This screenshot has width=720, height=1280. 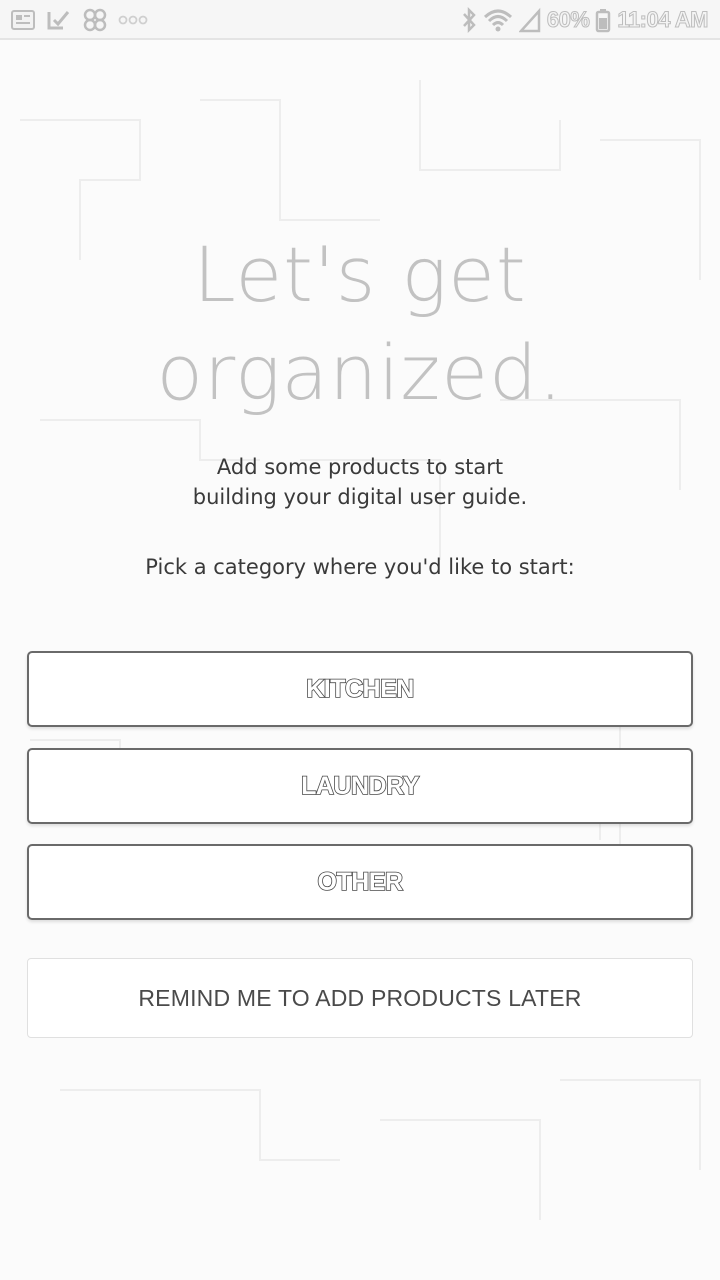 I want to click on system-status: 60% 11:04 AM, so click(x=585, y=20).